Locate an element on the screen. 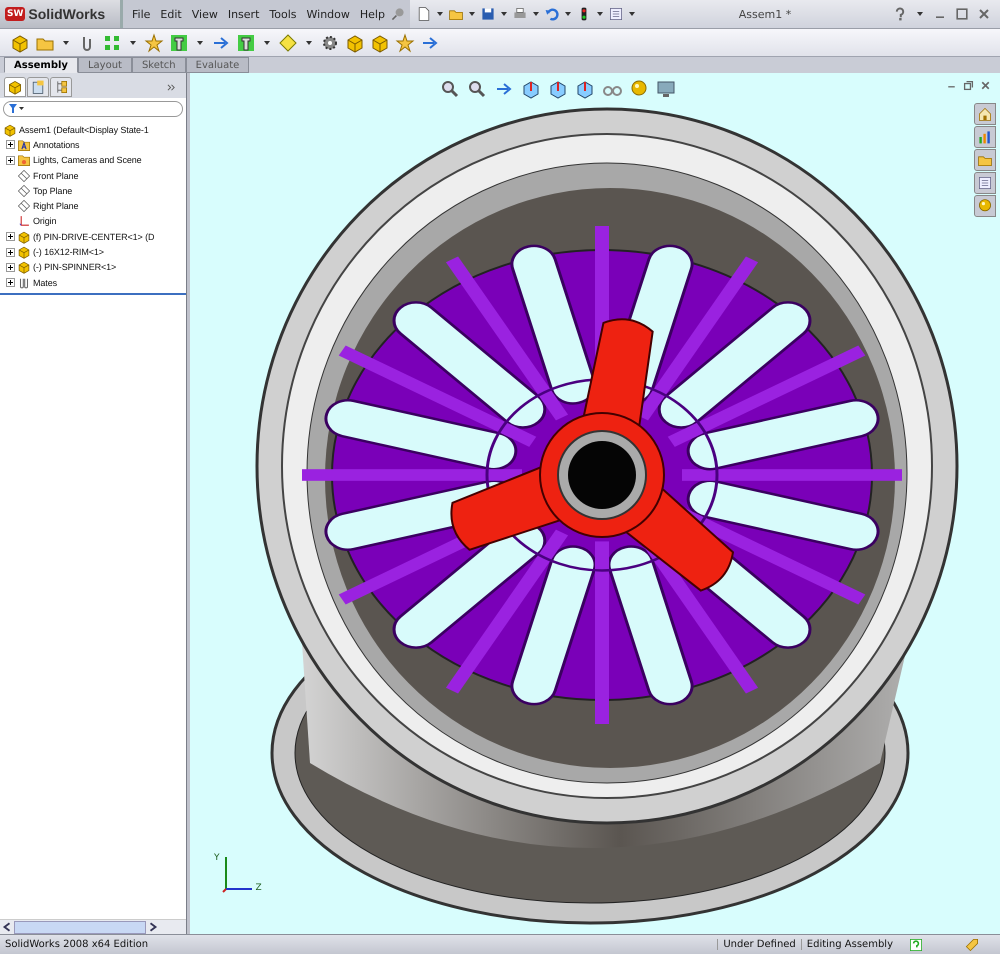 This screenshot has height=954, width=1000. annotation-folder-icon is located at coordinates (24, 145).